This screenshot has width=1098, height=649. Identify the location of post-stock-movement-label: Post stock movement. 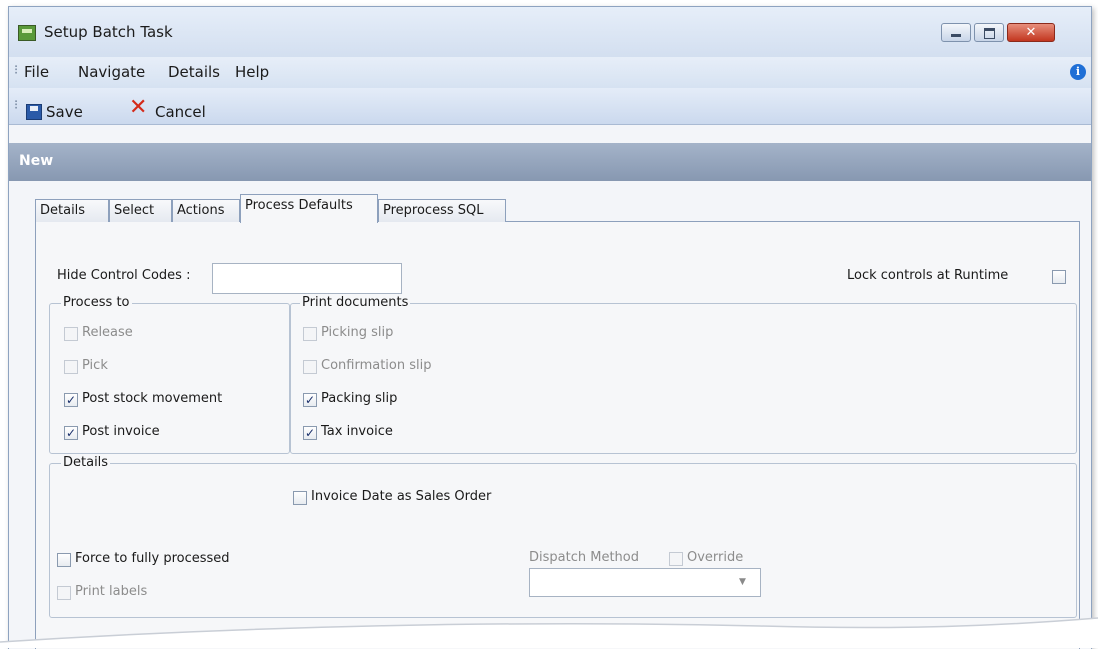
(152, 398).